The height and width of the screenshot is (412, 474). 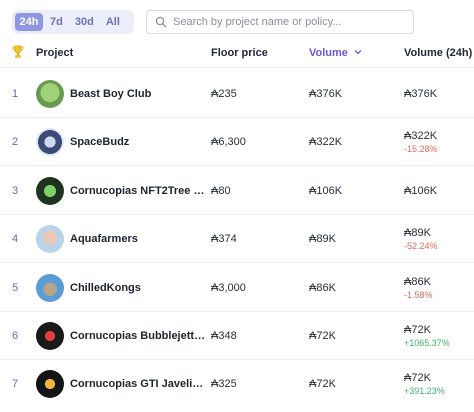 I want to click on volume-change-percent: +1065.37%, so click(x=427, y=343).